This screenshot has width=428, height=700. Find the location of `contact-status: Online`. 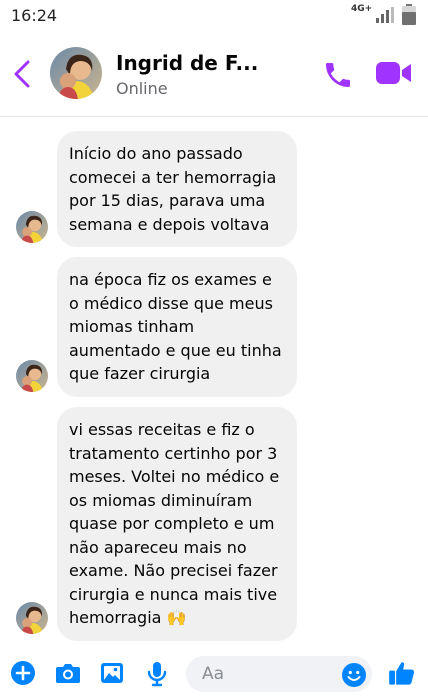

contact-status: Online is located at coordinates (142, 88).